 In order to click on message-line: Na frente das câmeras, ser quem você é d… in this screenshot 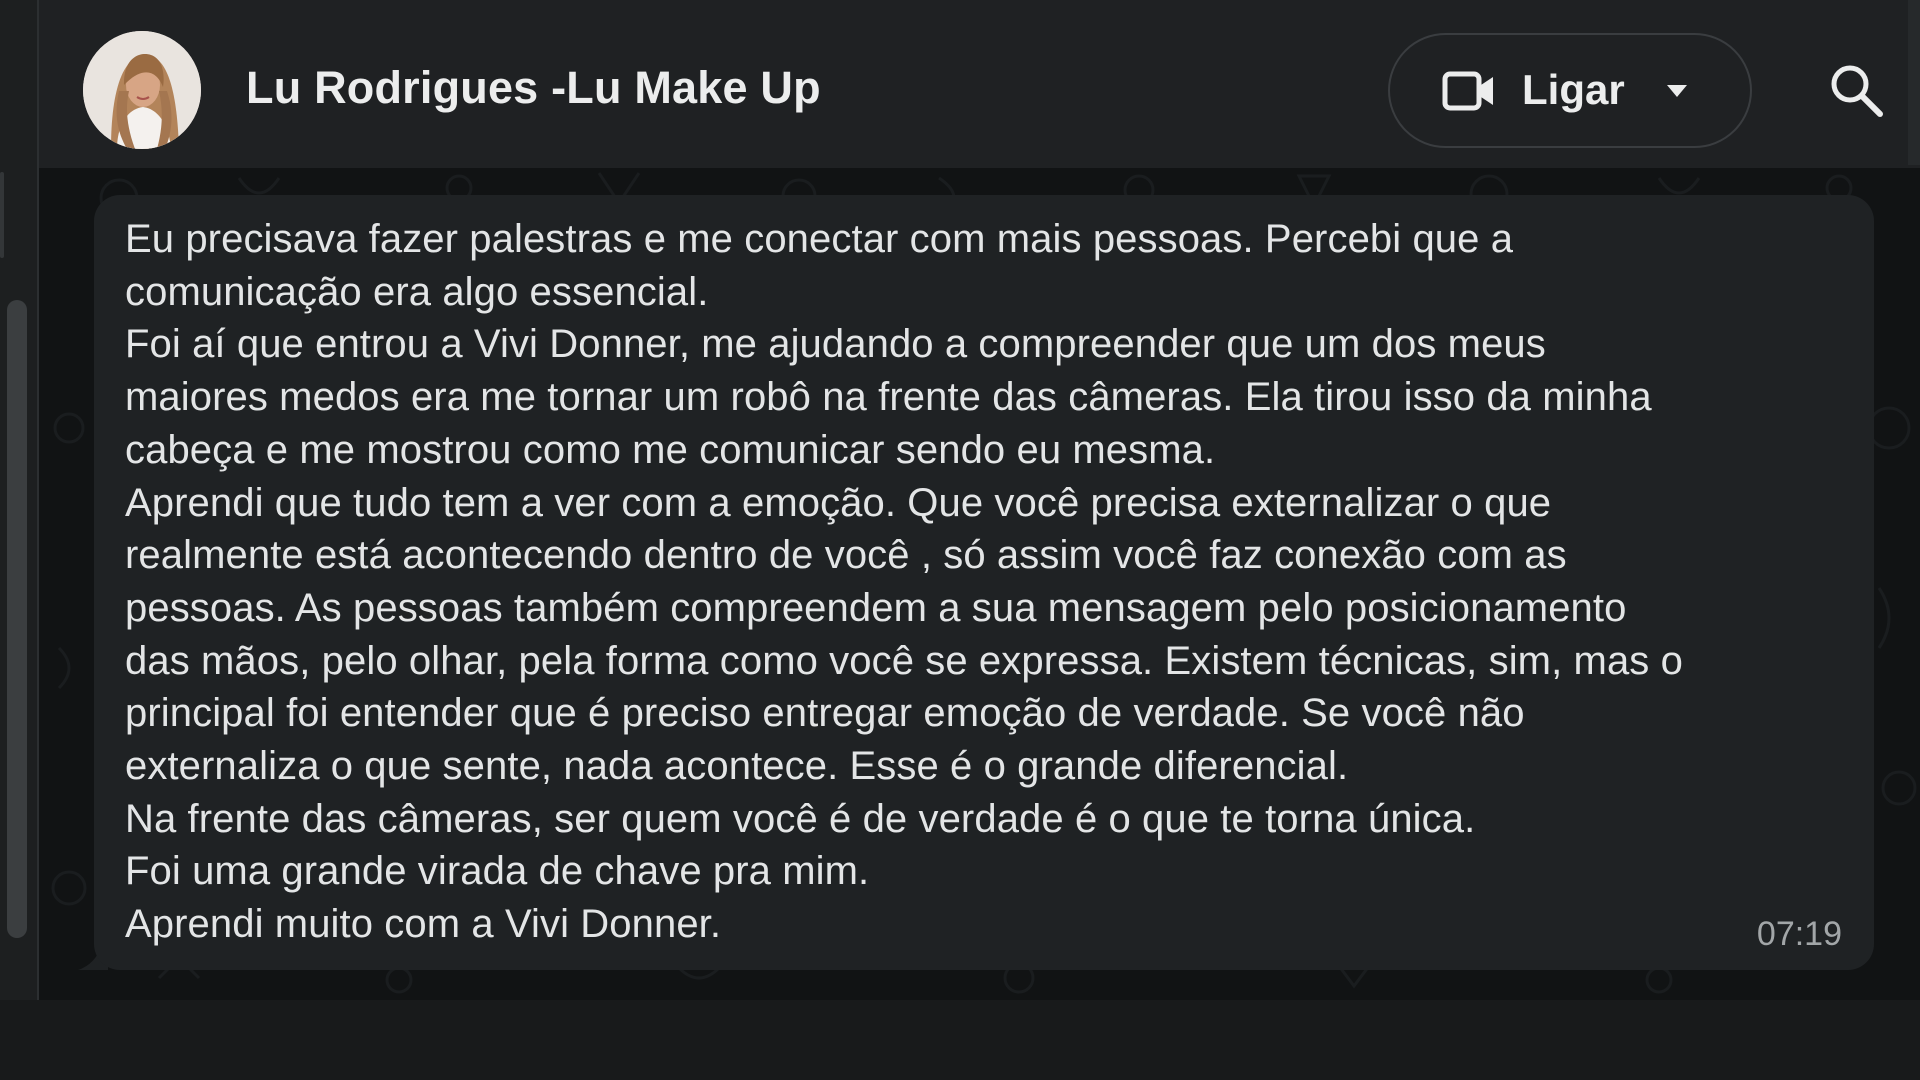, I will do `click(800, 818)`.